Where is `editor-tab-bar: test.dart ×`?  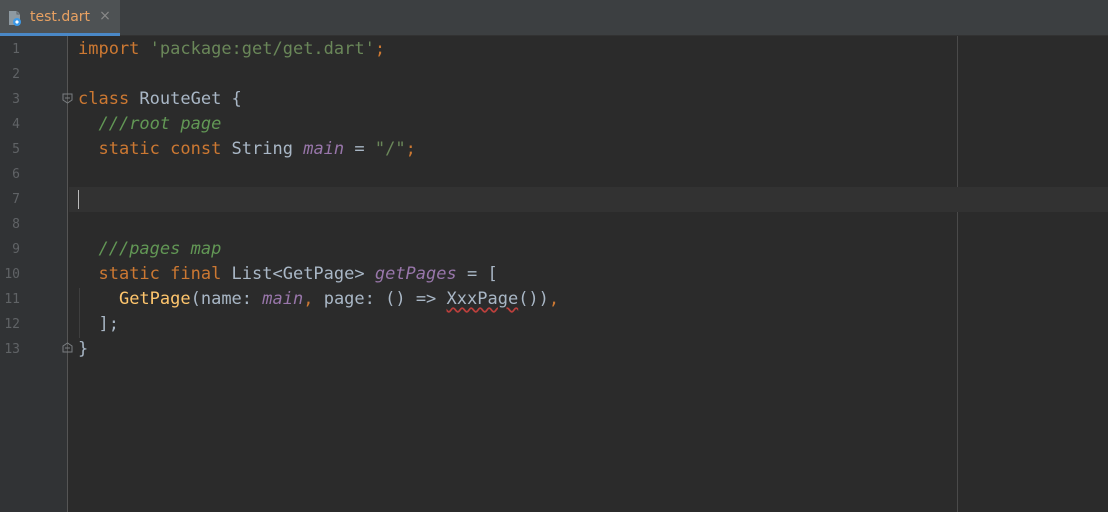 editor-tab-bar: test.dart × is located at coordinates (554, 18).